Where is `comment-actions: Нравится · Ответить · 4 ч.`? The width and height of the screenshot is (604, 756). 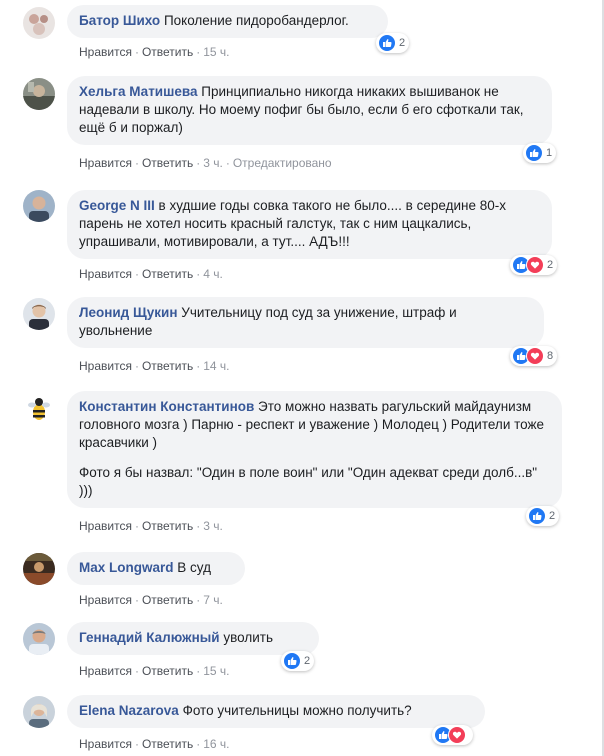 comment-actions: Нравится · Ответить · 4 ч. is located at coordinates (151, 274).